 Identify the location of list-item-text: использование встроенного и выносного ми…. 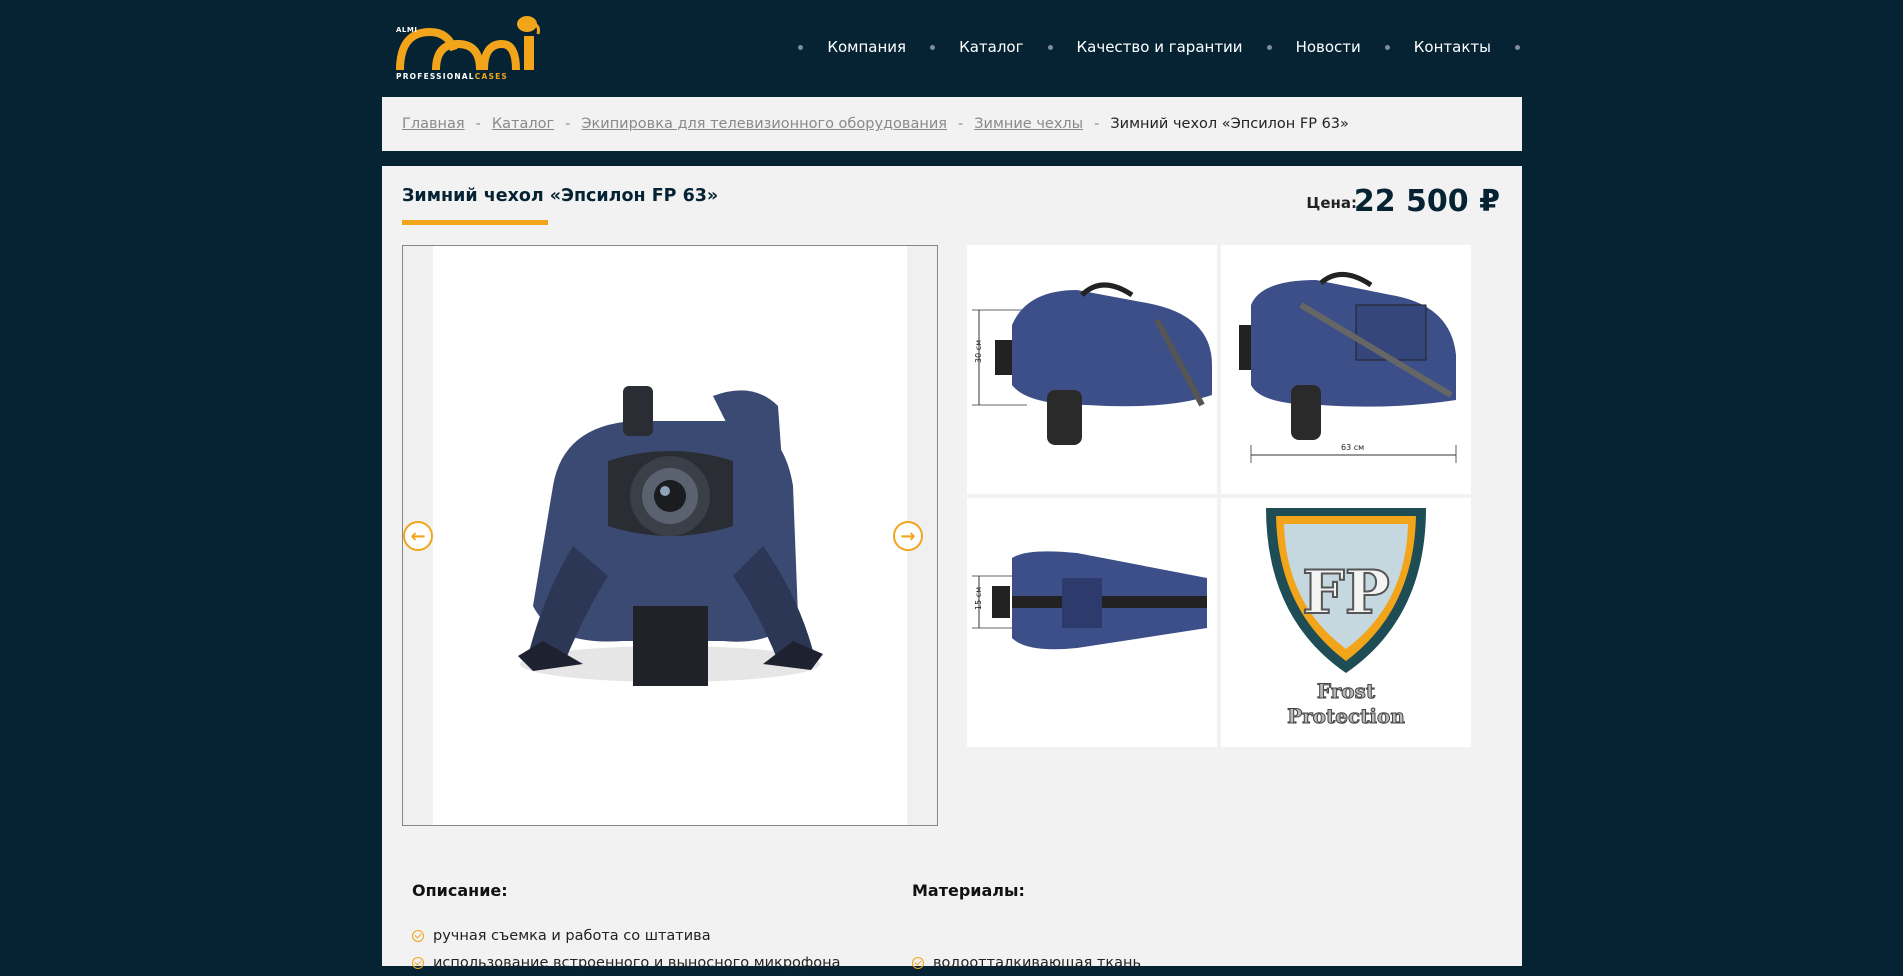
(637, 962).